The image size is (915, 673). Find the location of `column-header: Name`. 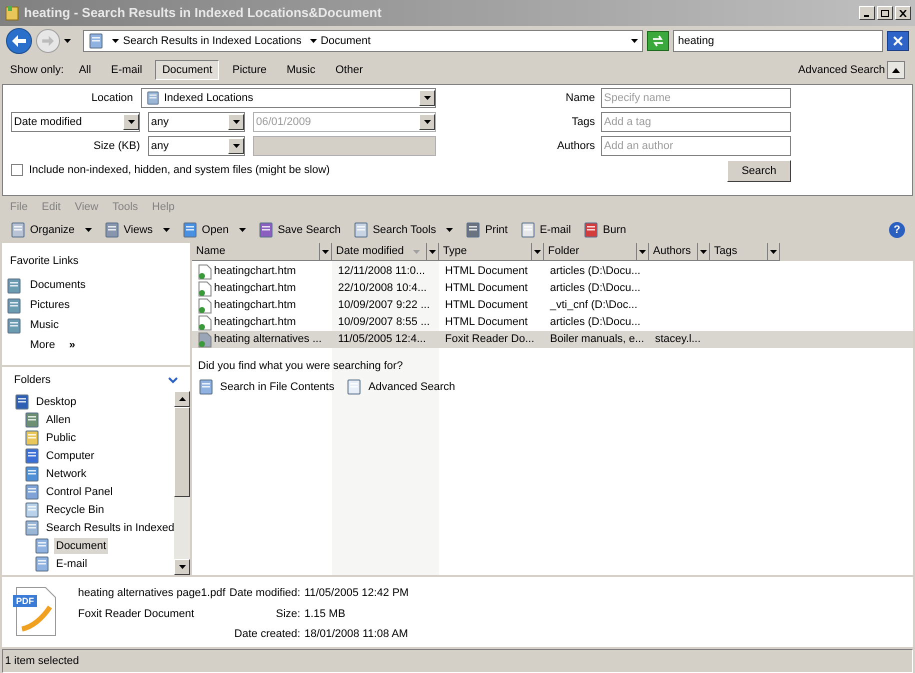

column-header: Name is located at coordinates (262, 252).